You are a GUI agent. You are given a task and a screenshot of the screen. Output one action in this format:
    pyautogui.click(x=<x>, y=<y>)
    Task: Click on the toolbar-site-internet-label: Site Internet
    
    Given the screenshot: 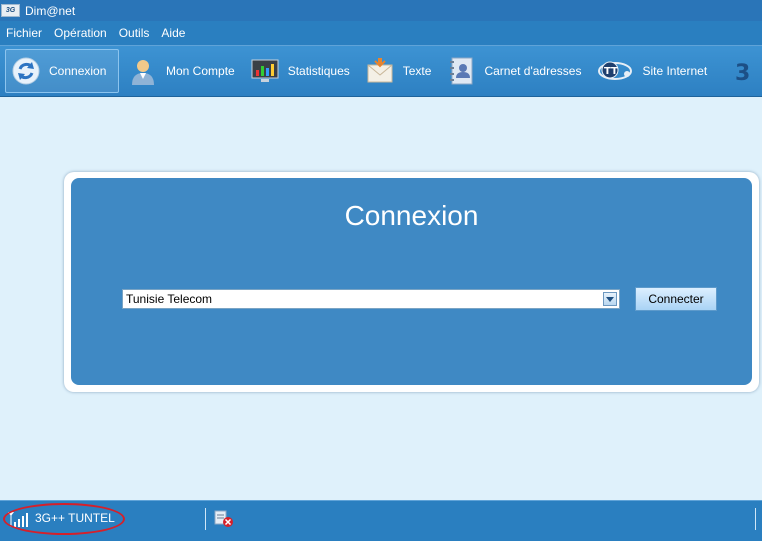 What is the action you would take?
    pyautogui.click(x=675, y=71)
    